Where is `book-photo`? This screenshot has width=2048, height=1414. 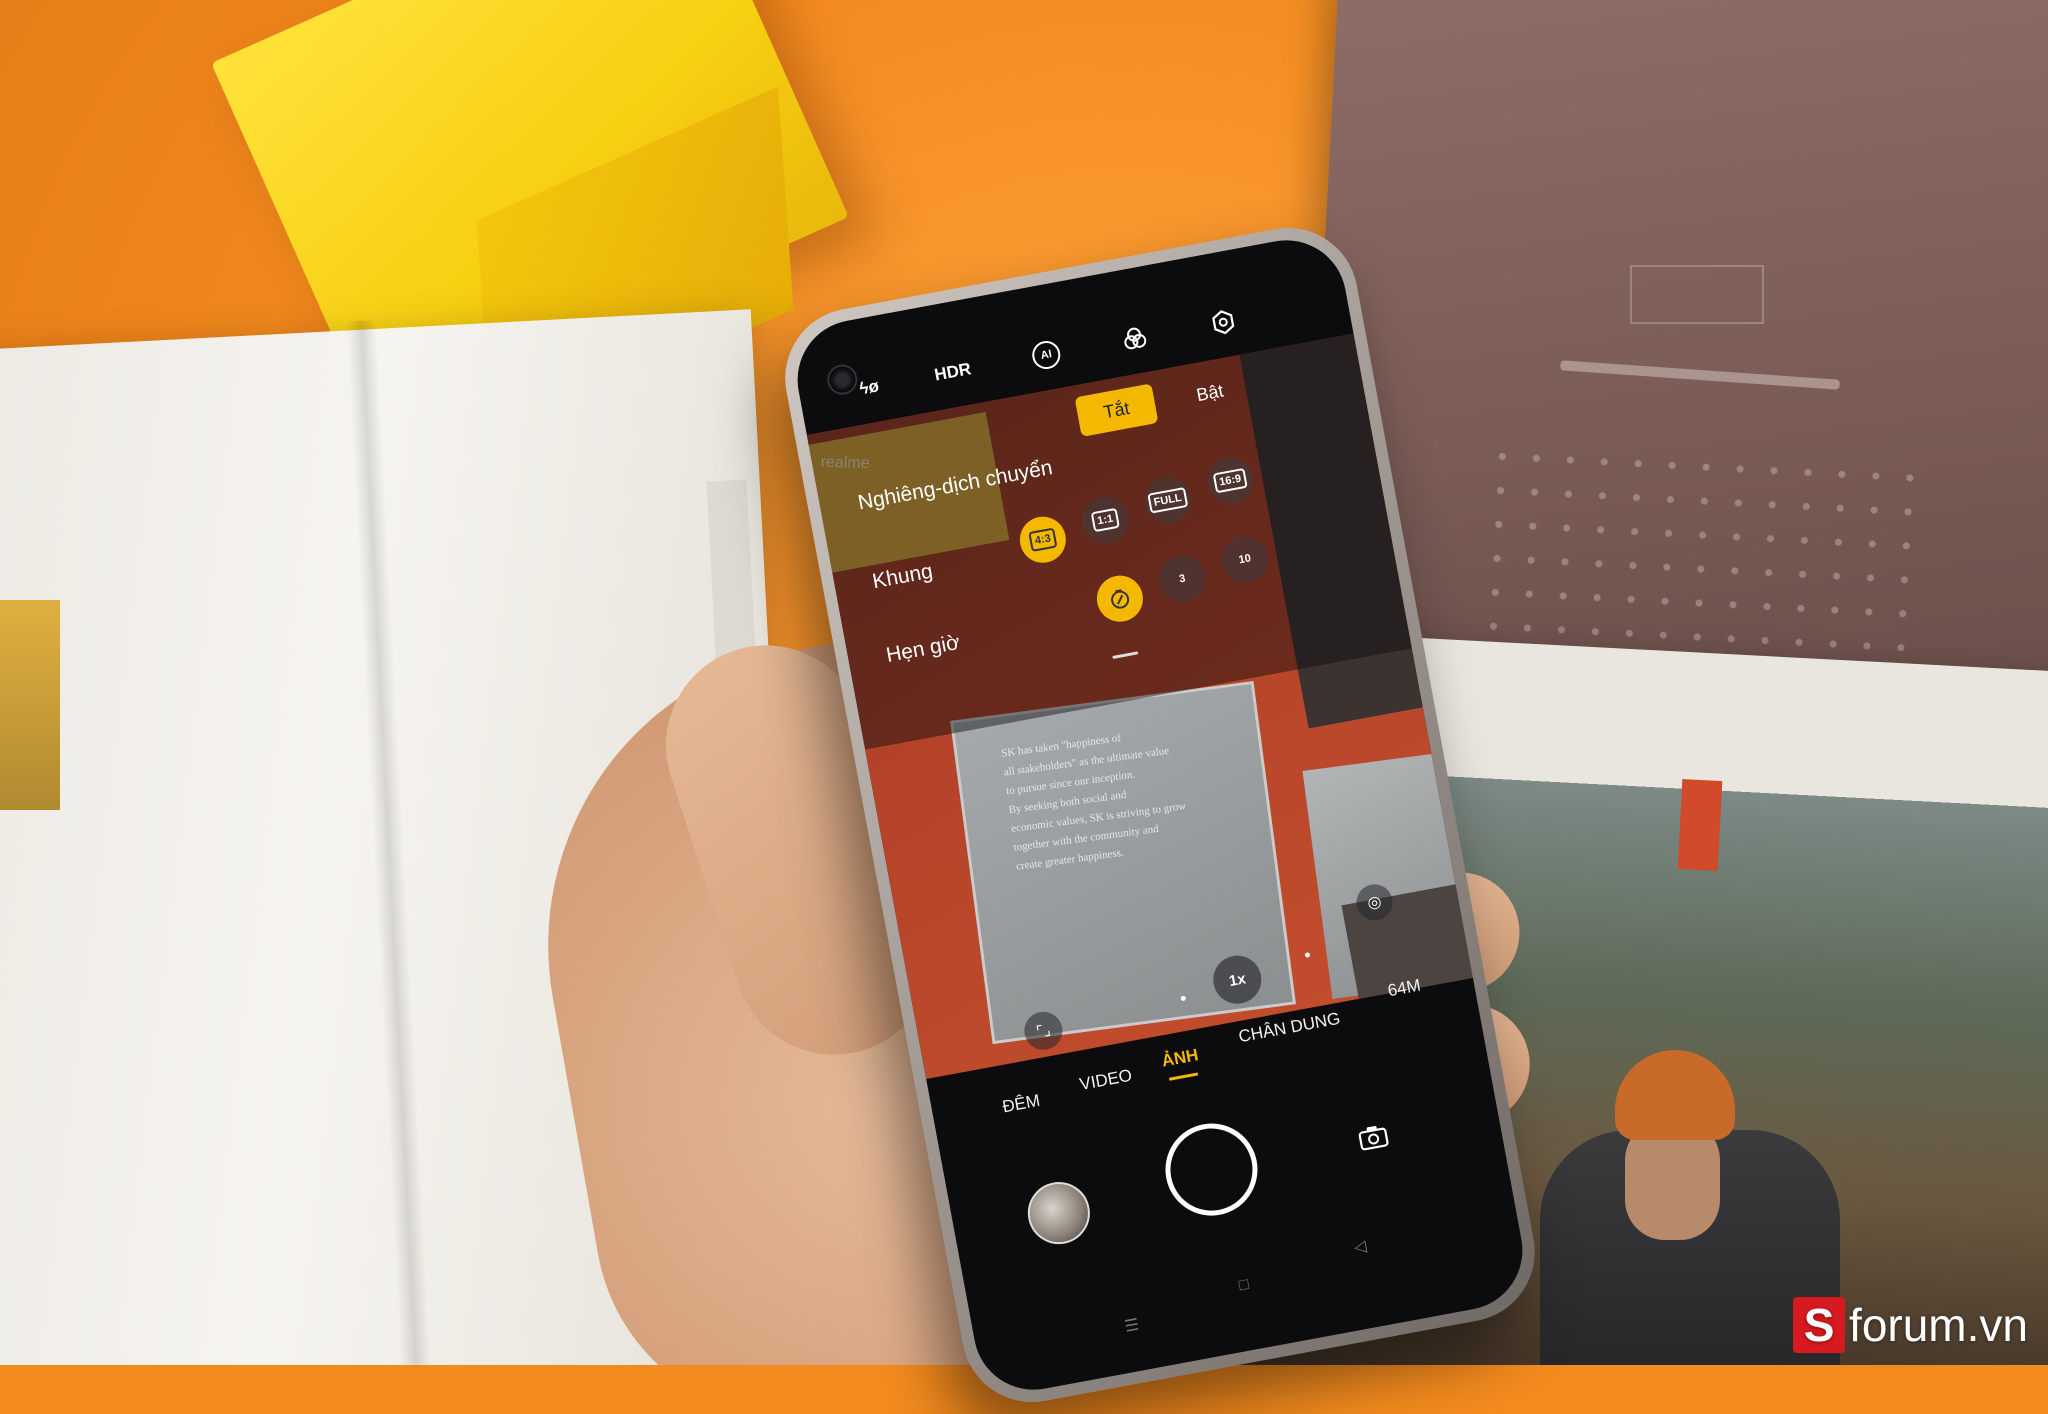
book-photo is located at coordinates (30, 705).